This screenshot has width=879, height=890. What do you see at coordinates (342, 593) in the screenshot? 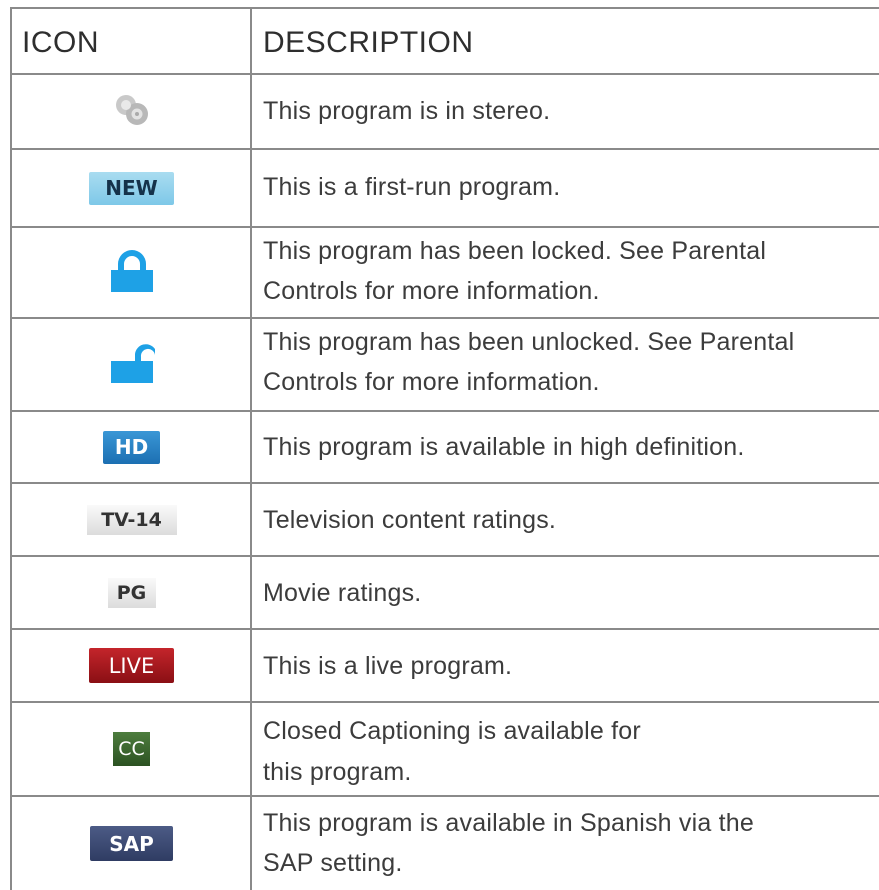
I see `description-text: Movie ratings.` at bounding box center [342, 593].